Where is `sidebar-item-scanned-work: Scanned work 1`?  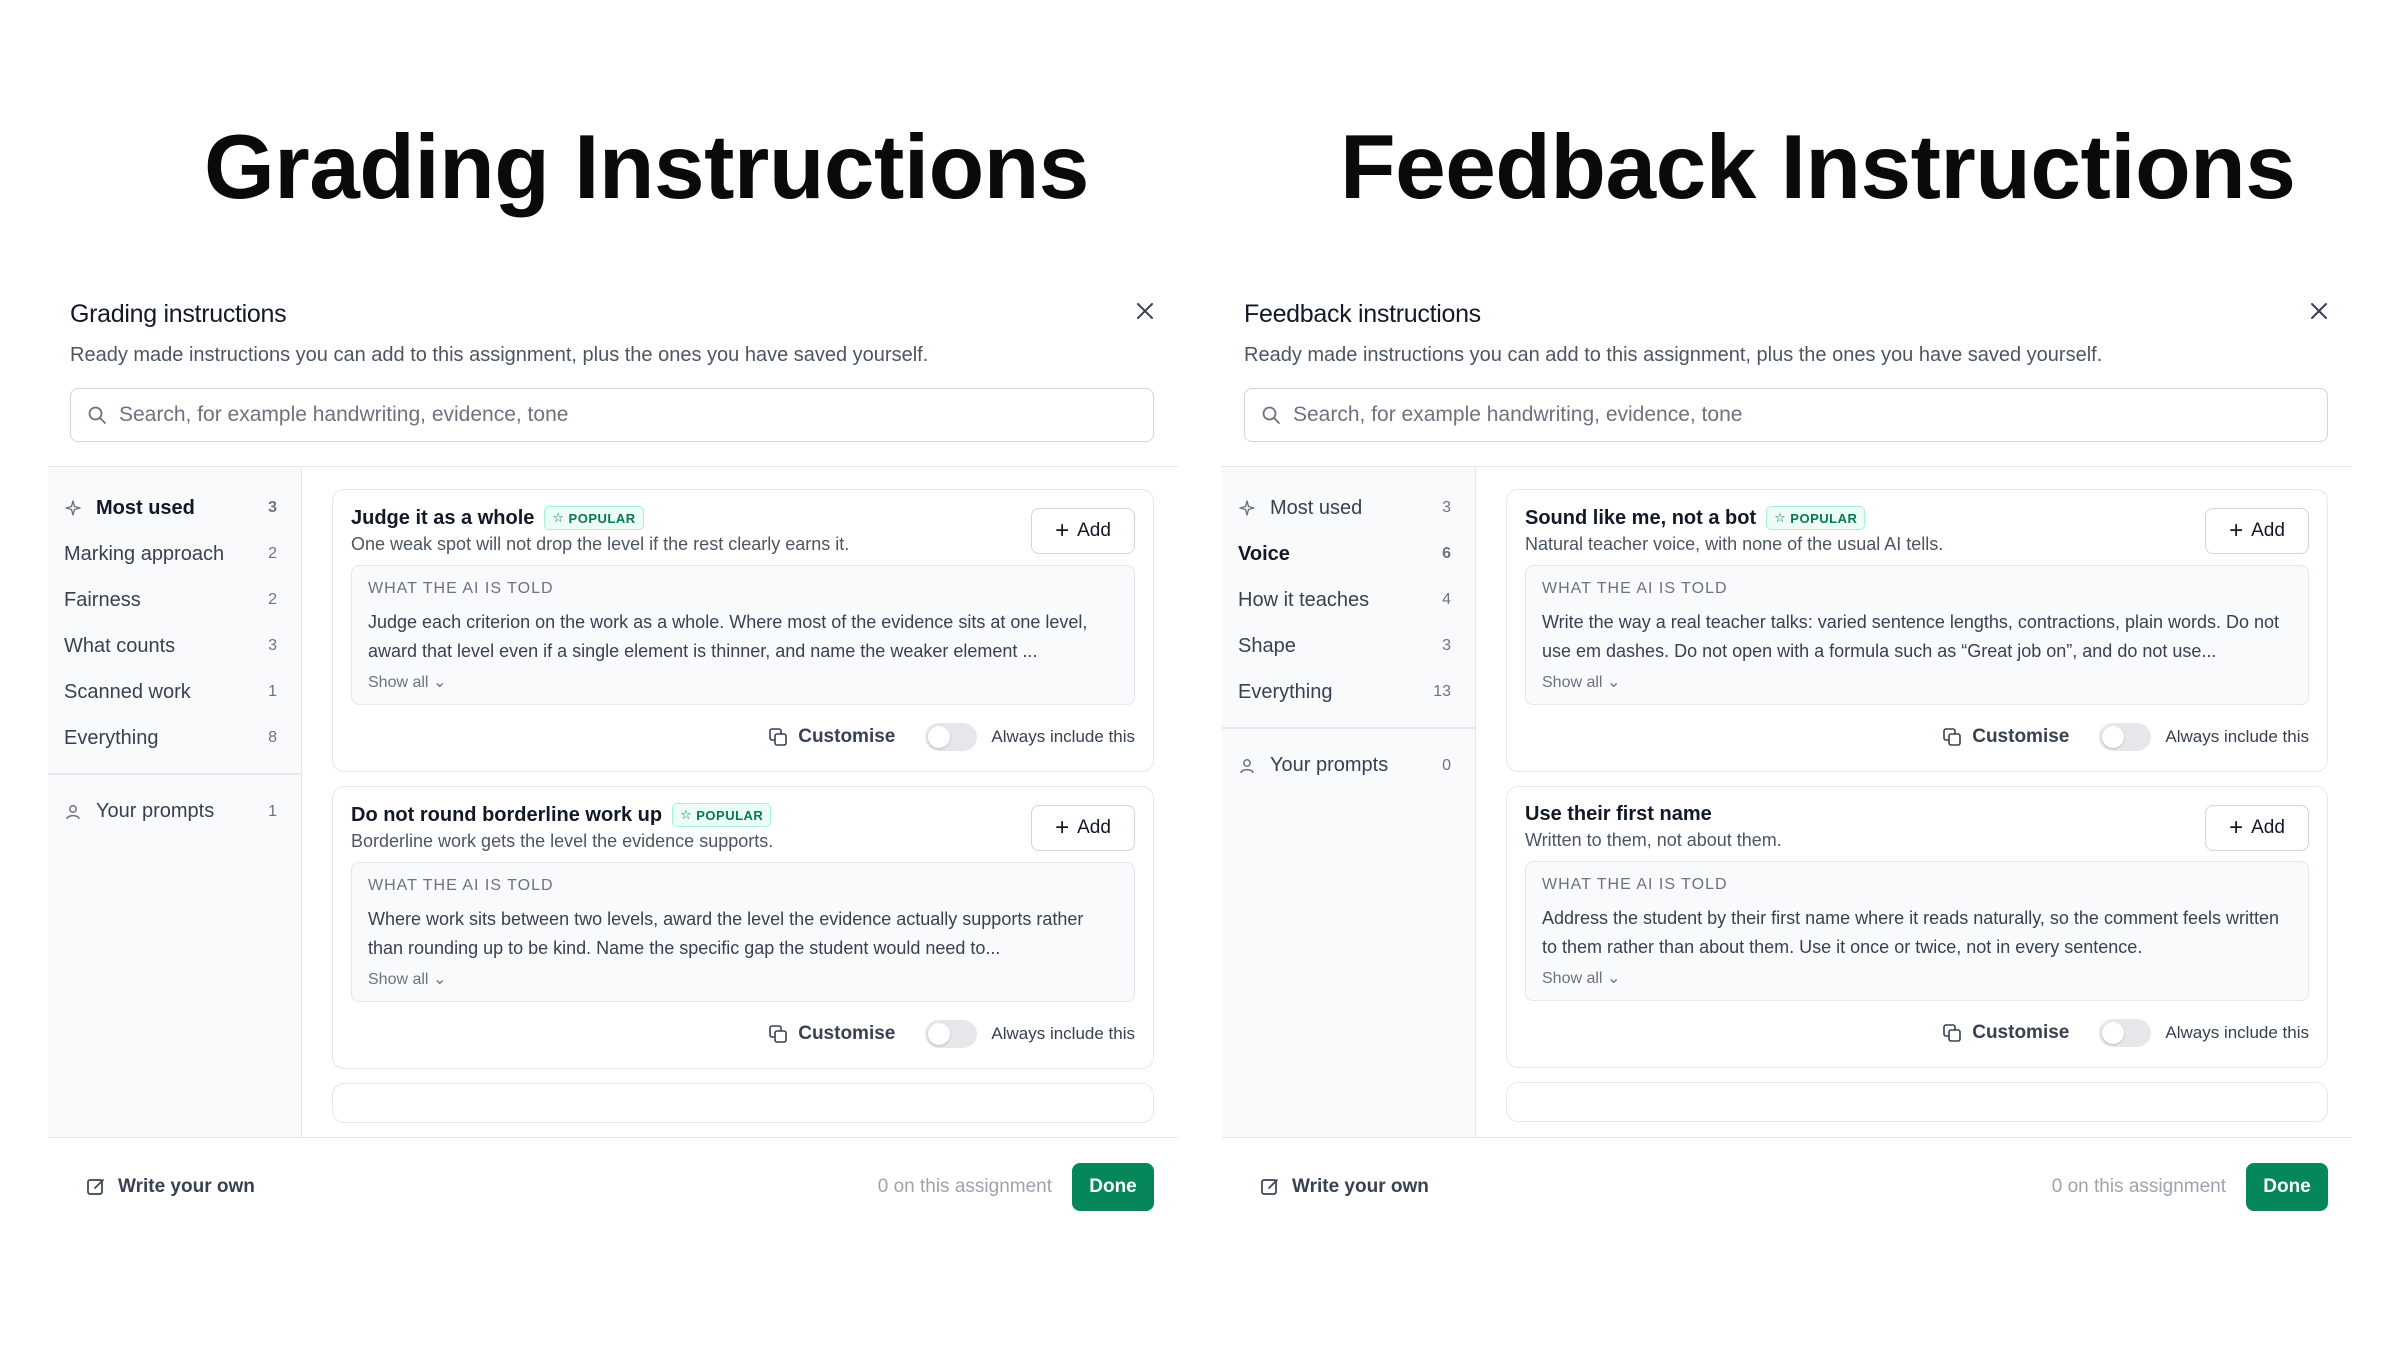
sidebar-item-scanned-work: Scanned work 1 is located at coordinates (174, 692).